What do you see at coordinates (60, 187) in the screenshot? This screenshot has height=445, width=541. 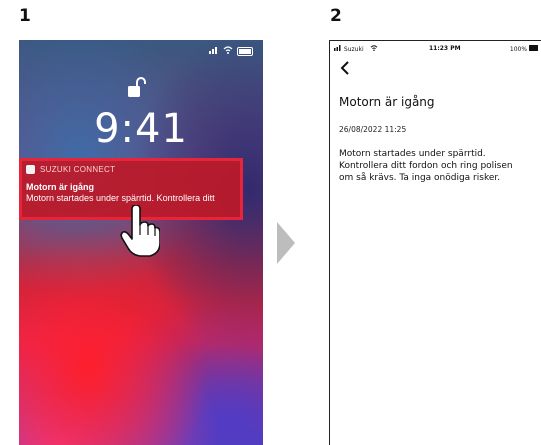 I see `notification-title: Motorn är igång` at bounding box center [60, 187].